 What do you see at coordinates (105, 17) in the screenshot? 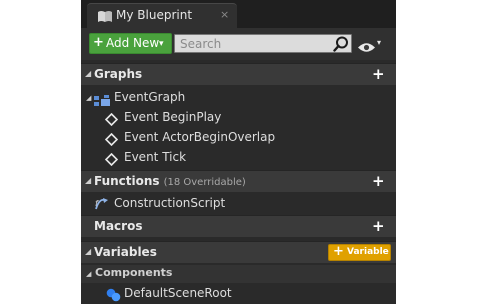
I see `book-icon` at bounding box center [105, 17].